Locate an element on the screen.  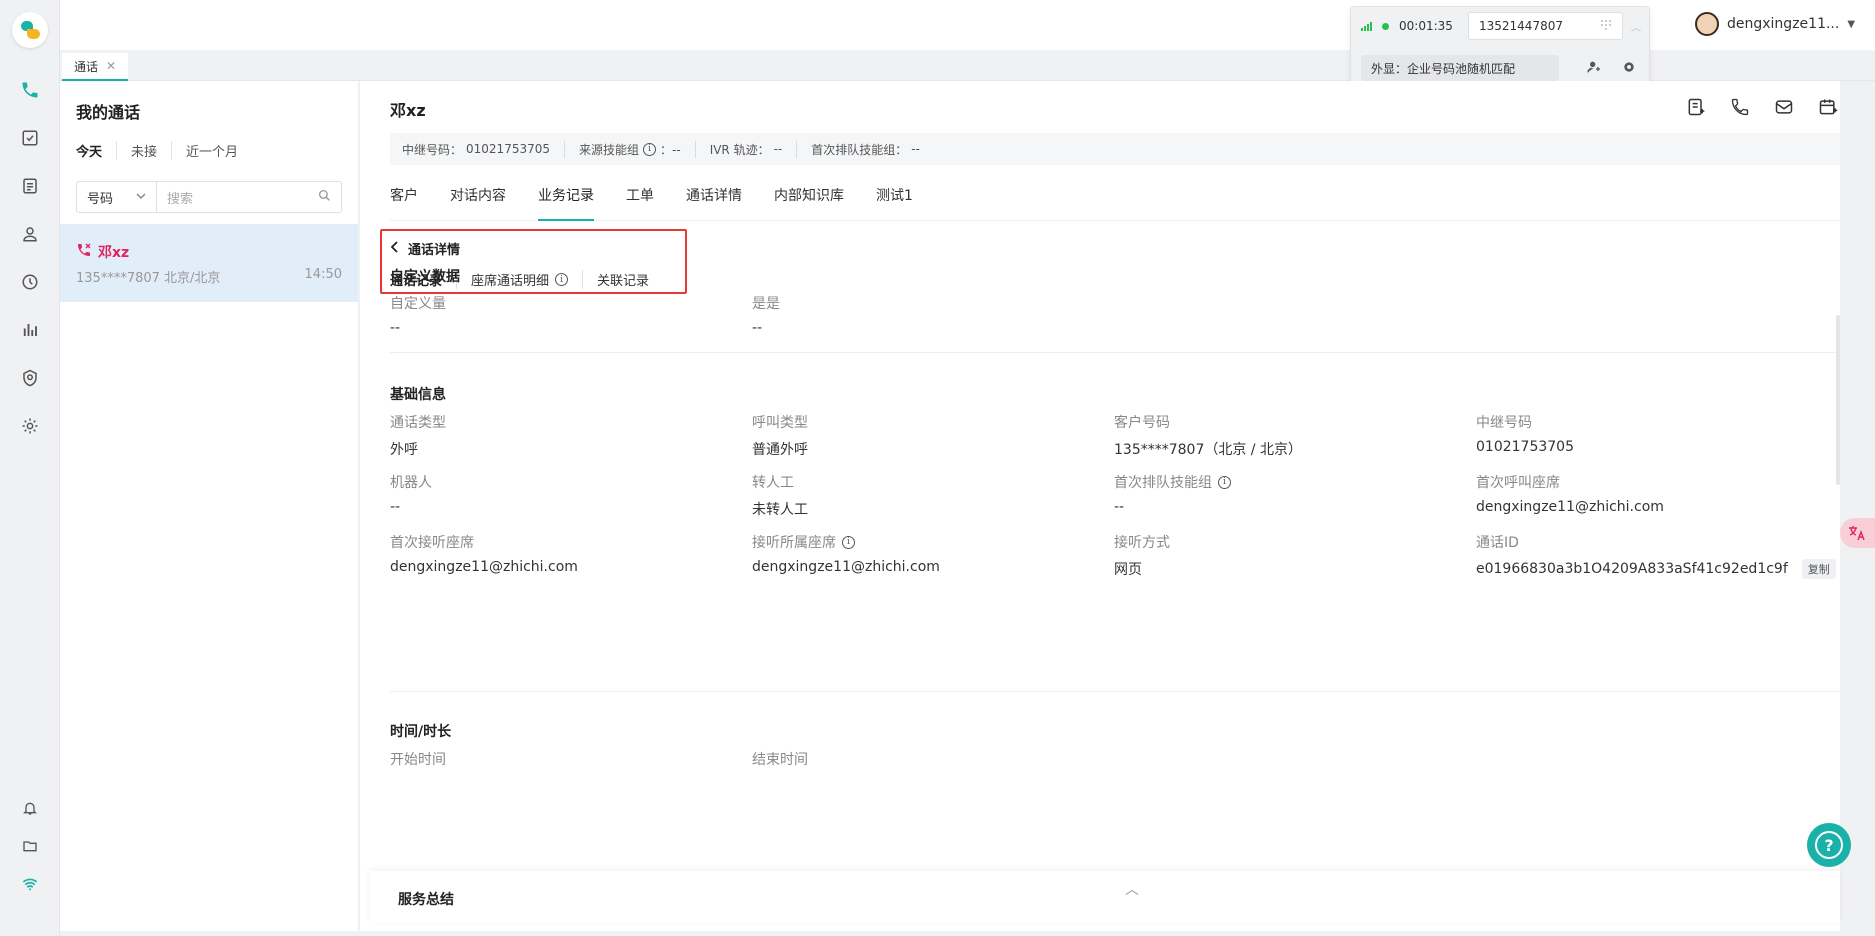
tab-tickets: 工单 is located at coordinates (640, 203).